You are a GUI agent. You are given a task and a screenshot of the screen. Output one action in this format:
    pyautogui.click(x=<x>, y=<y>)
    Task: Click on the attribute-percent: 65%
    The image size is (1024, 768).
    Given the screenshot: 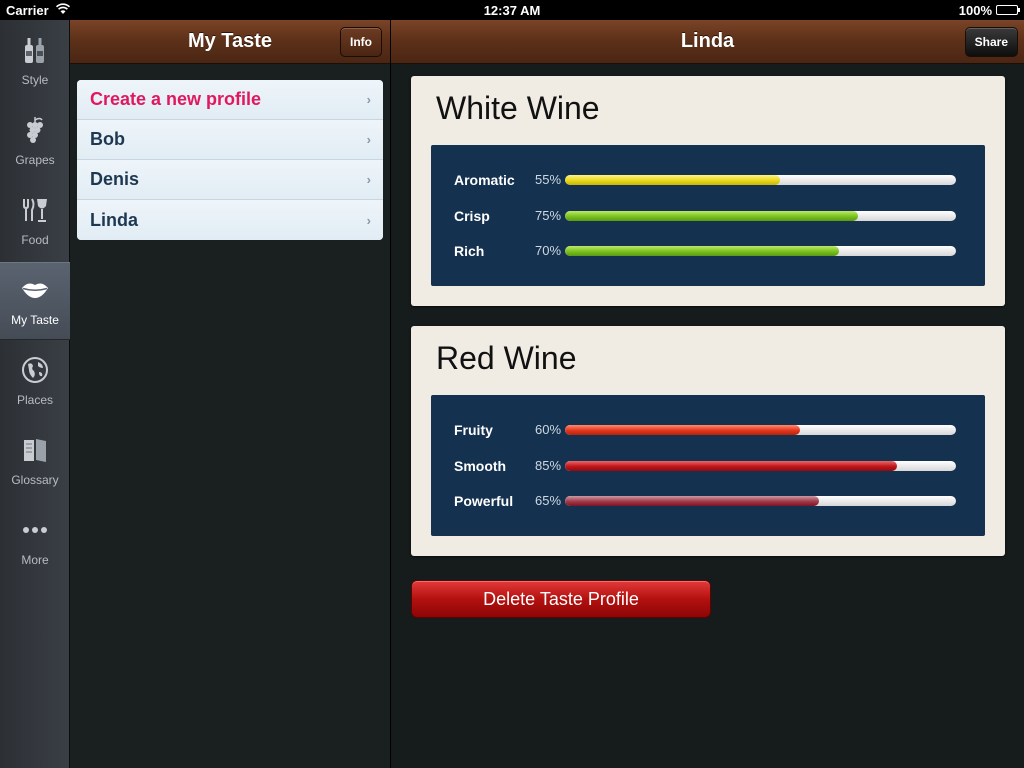 What is the action you would take?
    pyautogui.click(x=548, y=500)
    